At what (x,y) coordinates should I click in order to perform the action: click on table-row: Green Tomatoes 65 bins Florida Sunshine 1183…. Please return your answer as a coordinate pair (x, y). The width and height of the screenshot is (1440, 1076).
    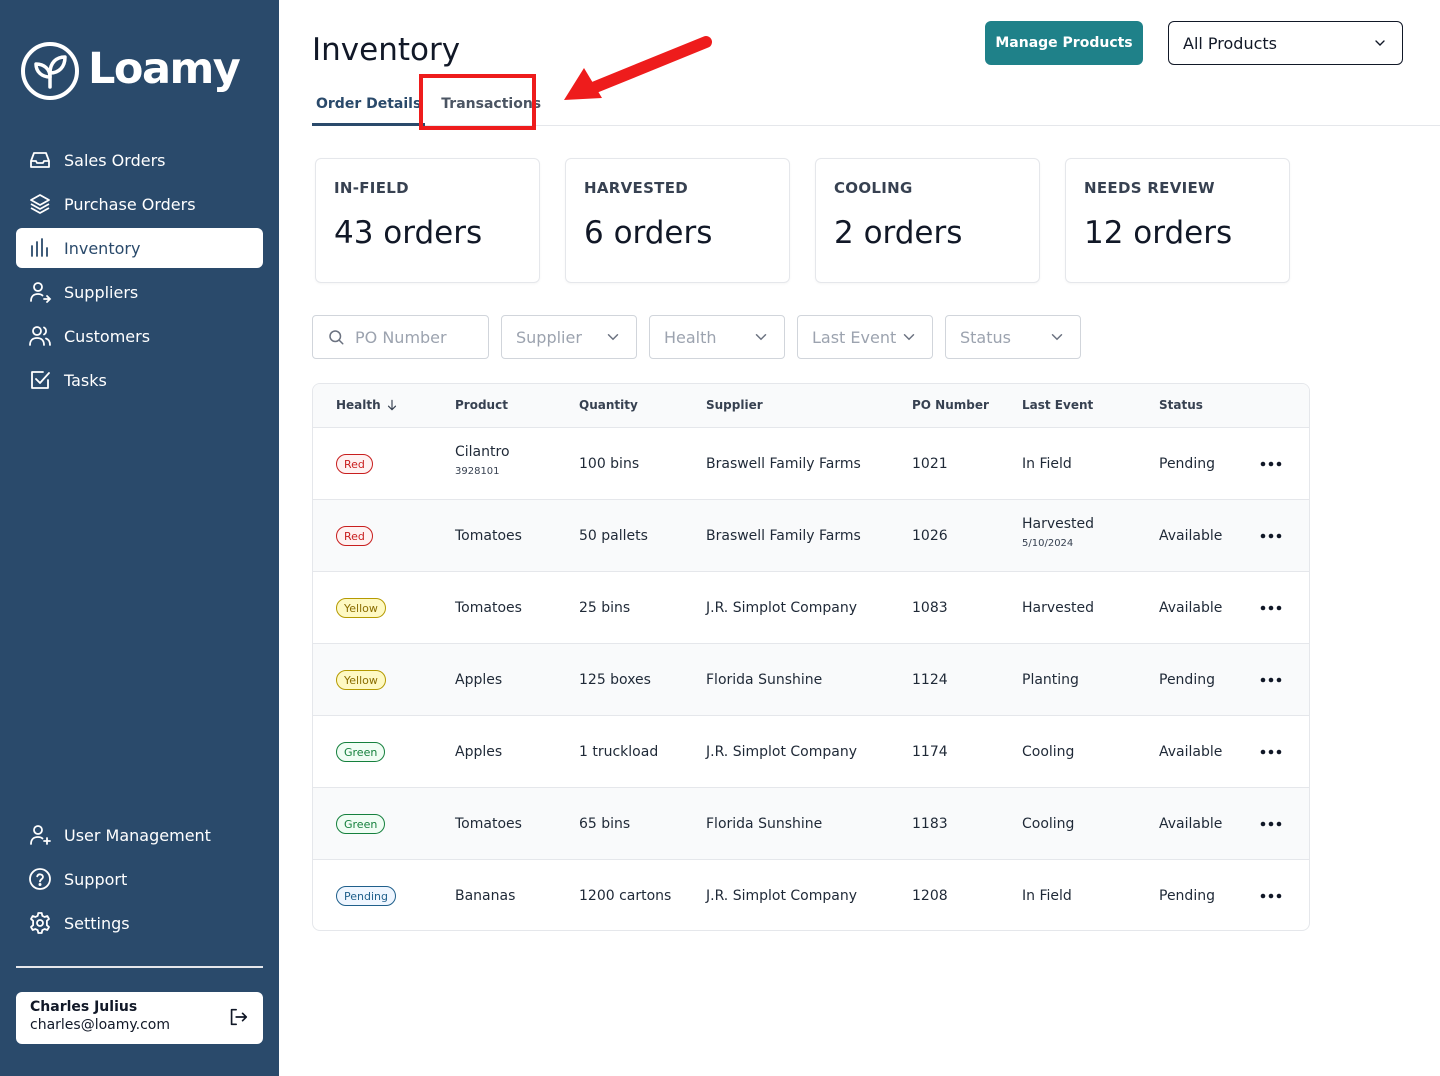
    Looking at the image, I should click on (811, 824).